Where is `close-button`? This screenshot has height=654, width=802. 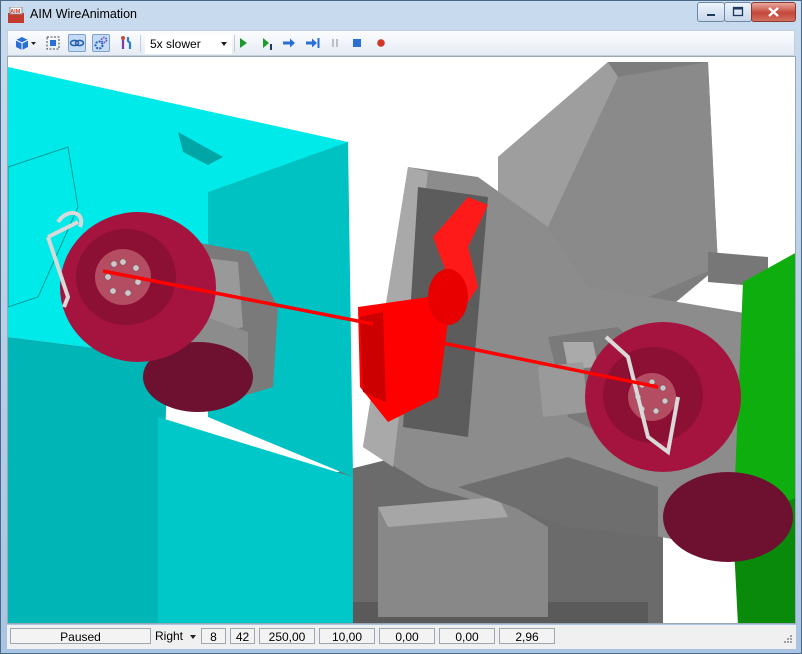 close-button is located at coordinates (773, 12).